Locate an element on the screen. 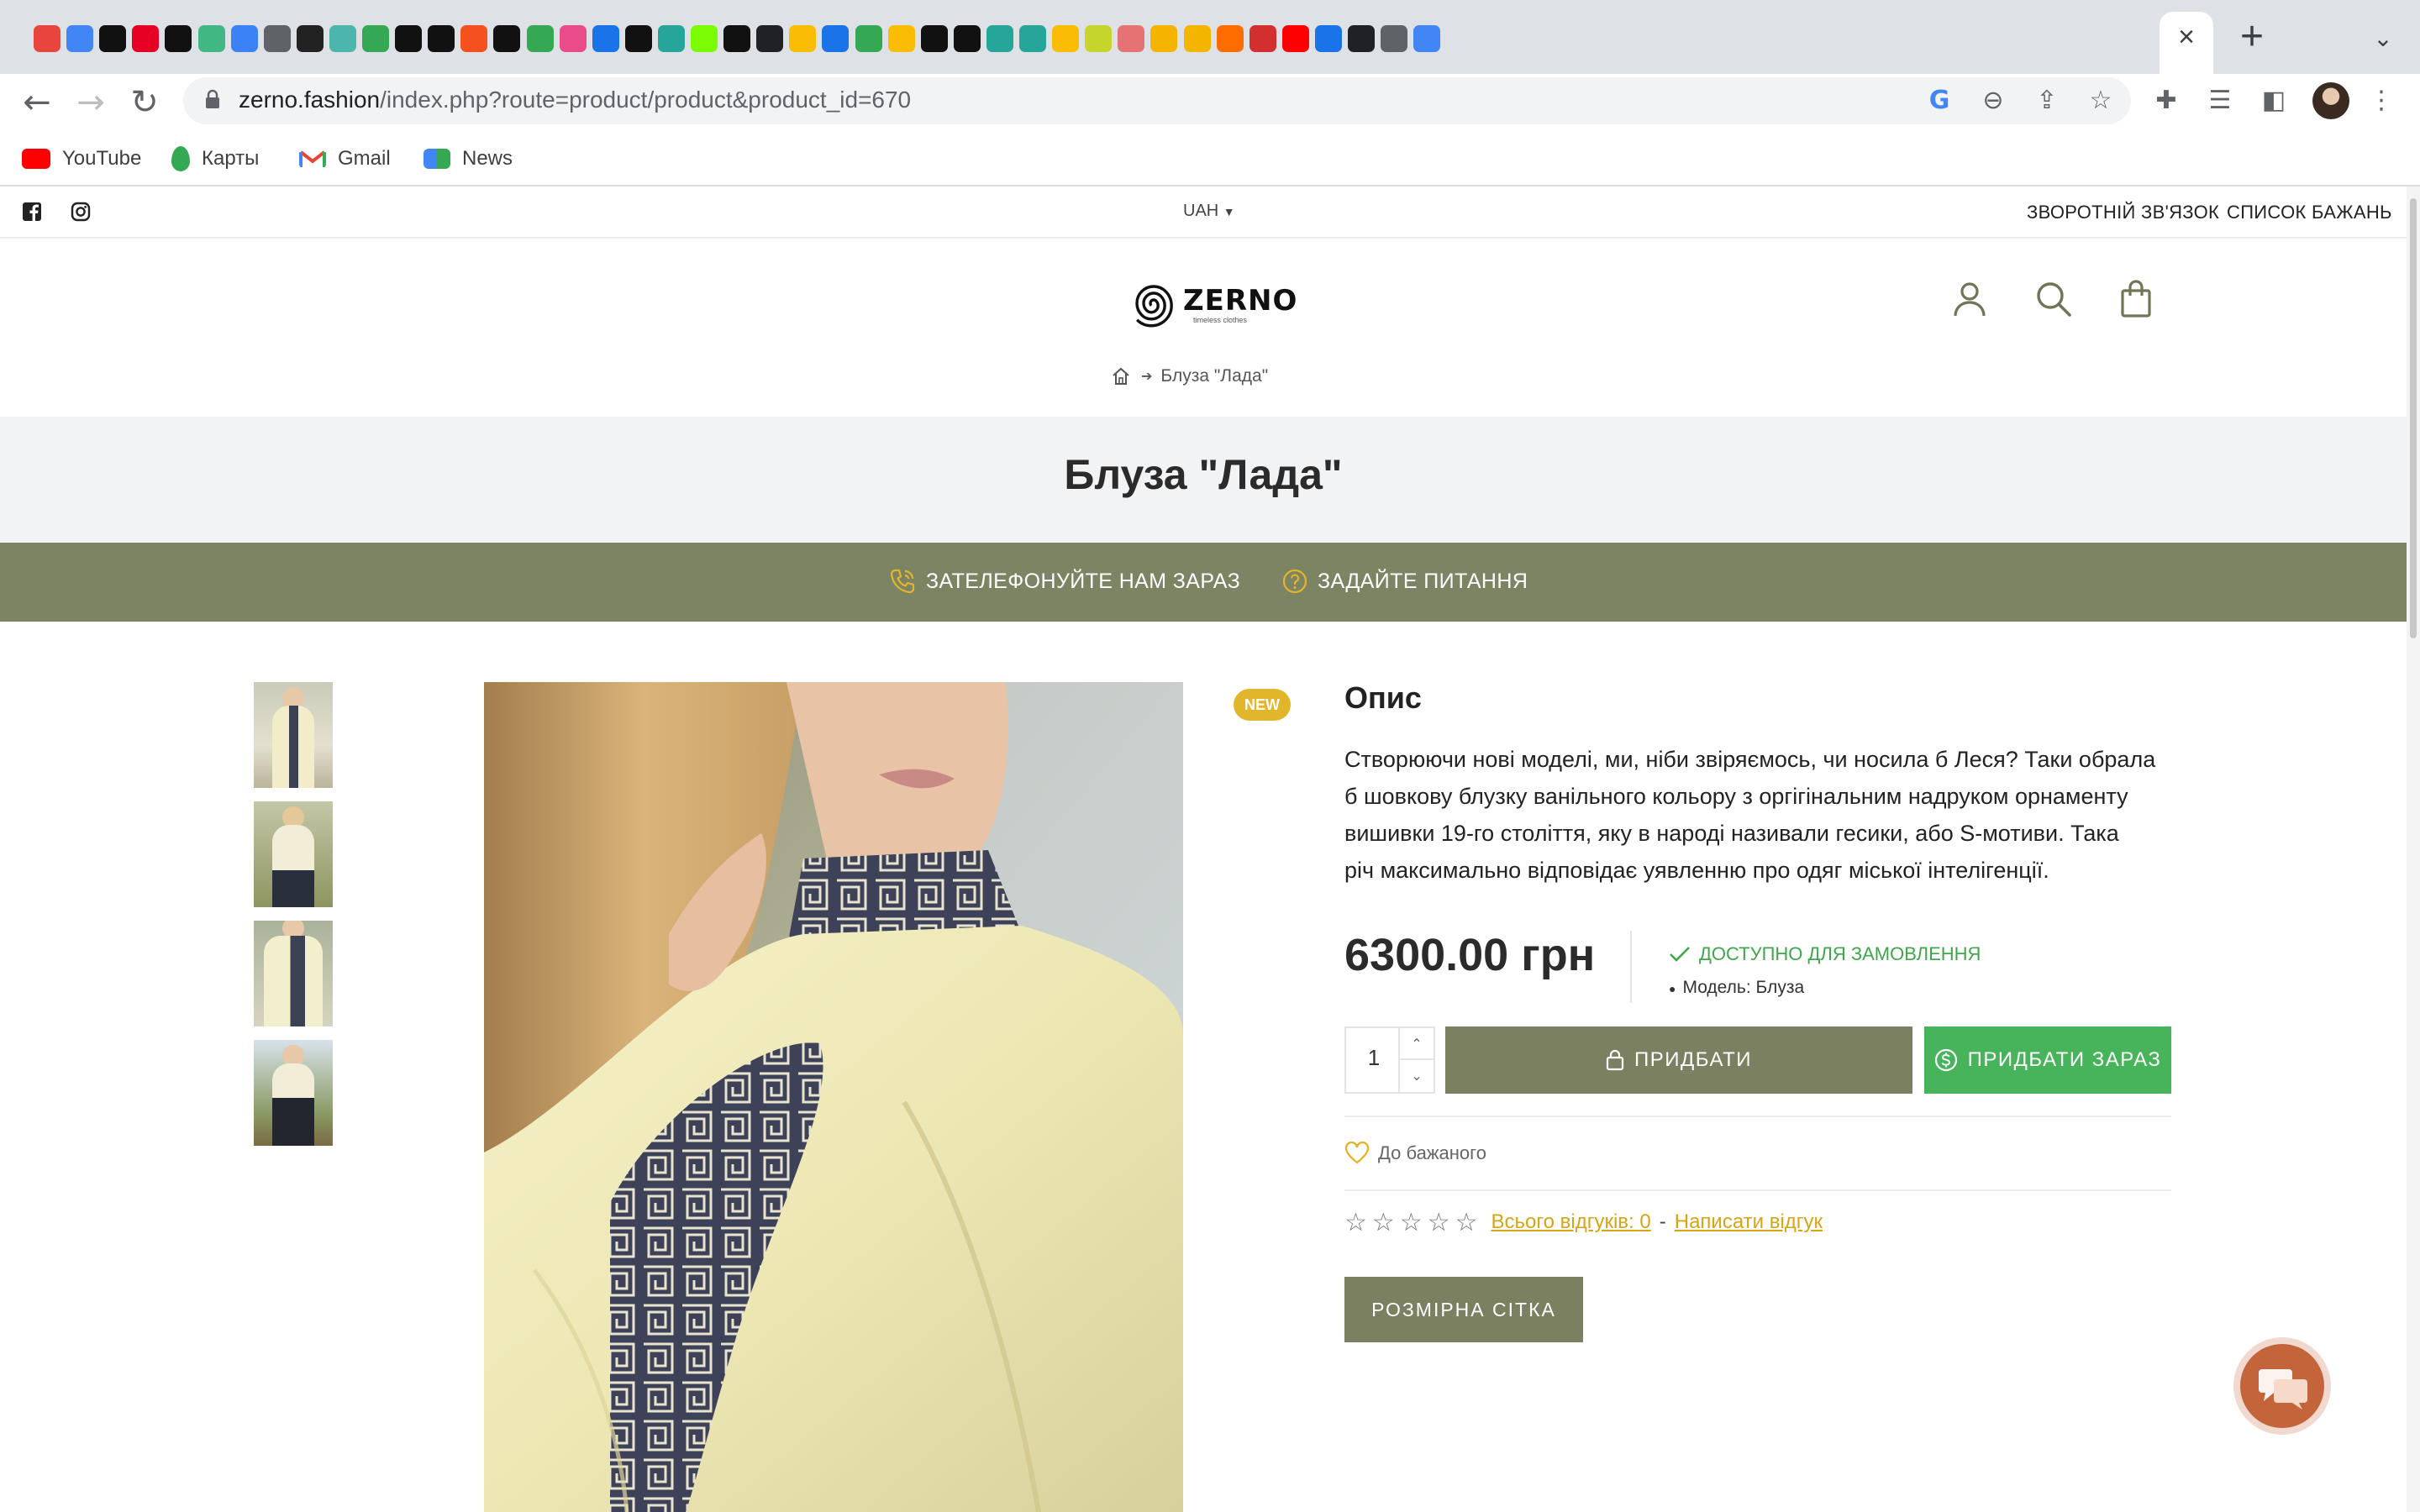 This screenshot has width=2420, height=1512. dribbble-icon is located at coordinates (573, 38).